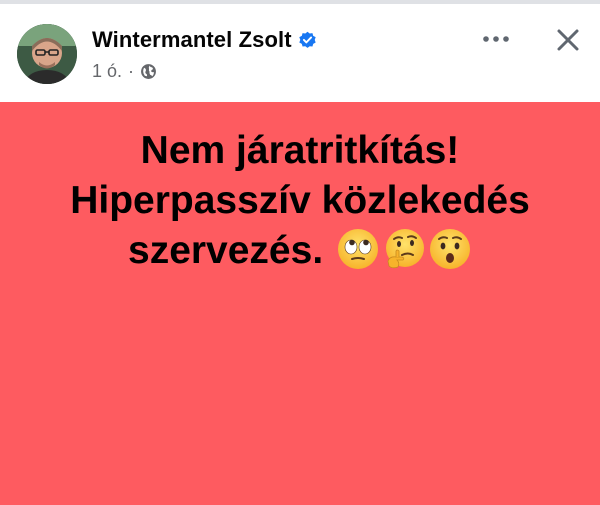 Image resolution: width=600 pixels, height=505 pixels. I want to click on post-meta: 1 ó. ·, so click(124, 71).